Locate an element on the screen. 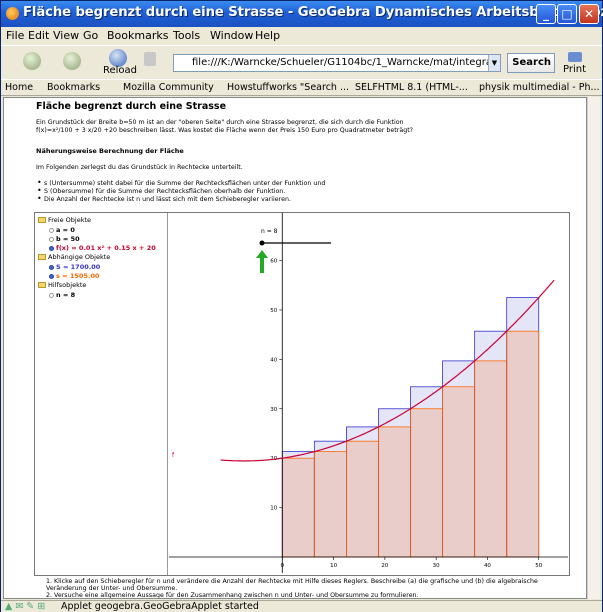 The image size is (603, 612). dependent-objects-folder: Abhängige Objekte is located at coordinates (74, 257).